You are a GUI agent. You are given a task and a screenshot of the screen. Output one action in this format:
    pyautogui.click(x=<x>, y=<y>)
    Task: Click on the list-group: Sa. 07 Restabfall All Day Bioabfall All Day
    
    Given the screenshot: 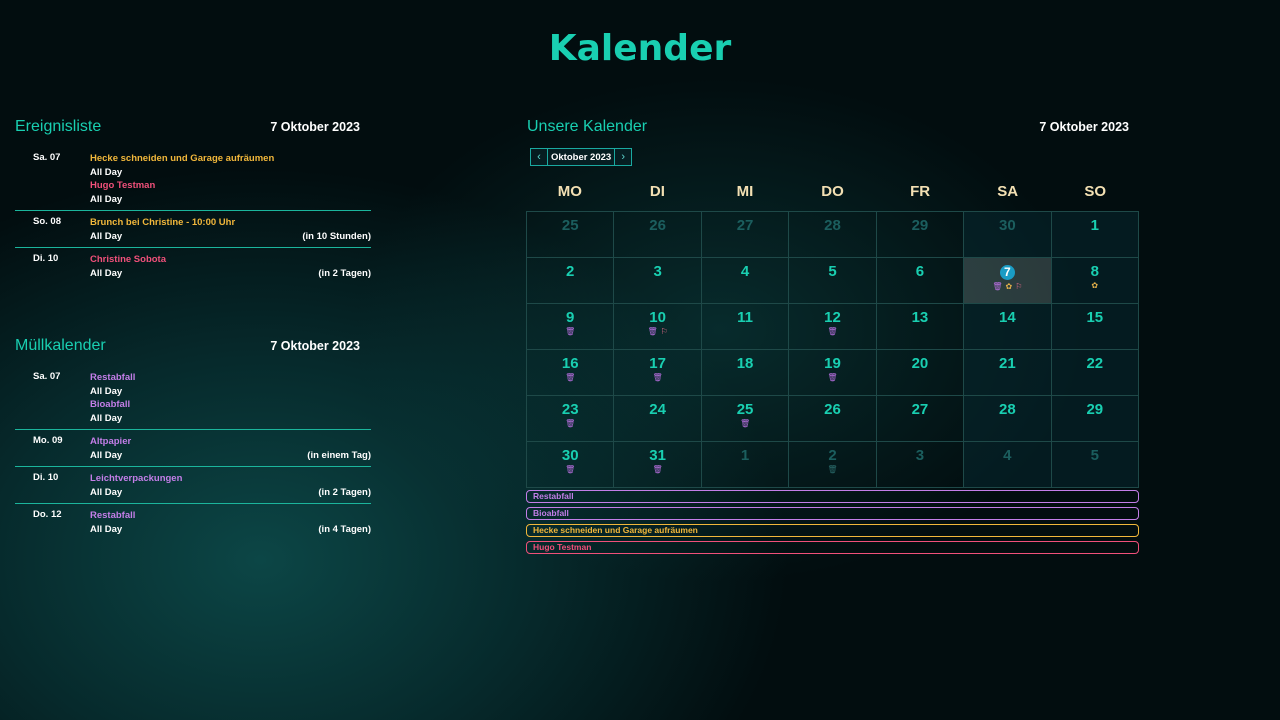 What is the action you would take?
    pyautogui.click(x=193, y=398)
    